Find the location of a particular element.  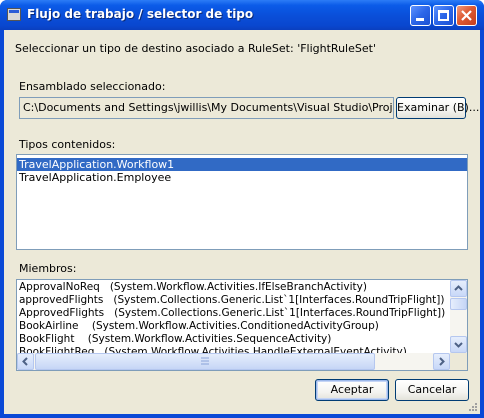

scroll-left-button is located at coordinates (25, 361).